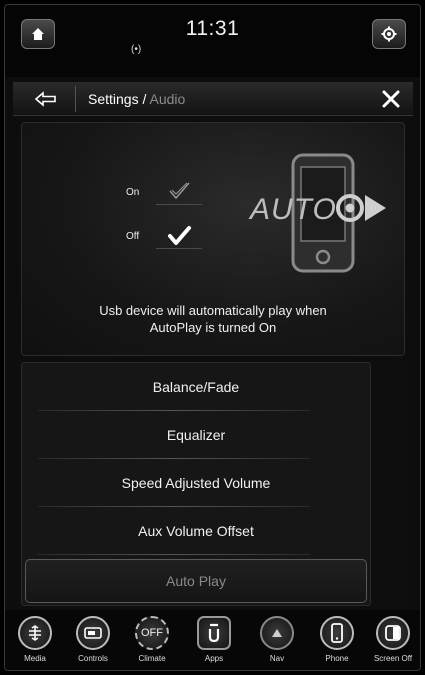 The image size is (425, 675). What do you see at coordinates (214, 658) in the screenshot?
I see `dock-apps-label: Apps` at bounding box center [214, 658].